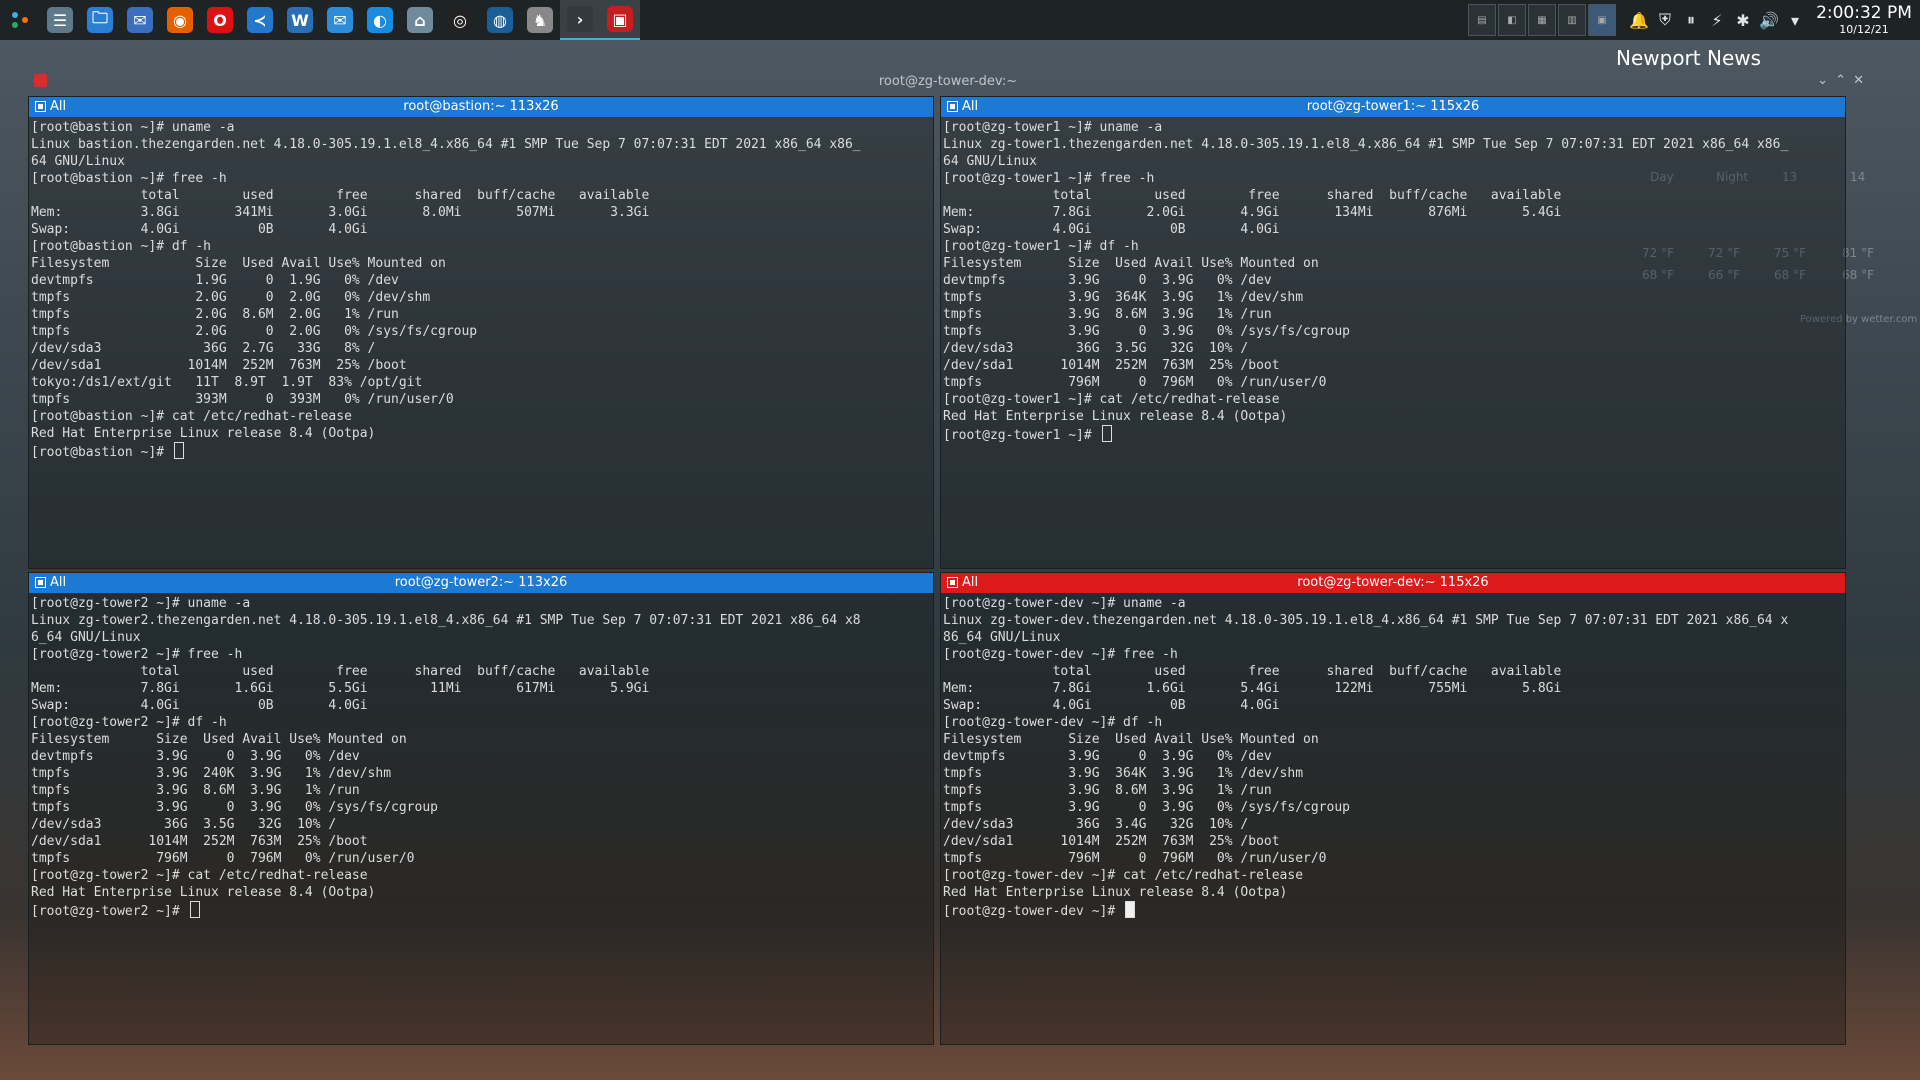 Image resolution: width=1920 pixels, height=1080 pixels. I want to click on network-manager-icon: ⚡, so click(1717, 20).